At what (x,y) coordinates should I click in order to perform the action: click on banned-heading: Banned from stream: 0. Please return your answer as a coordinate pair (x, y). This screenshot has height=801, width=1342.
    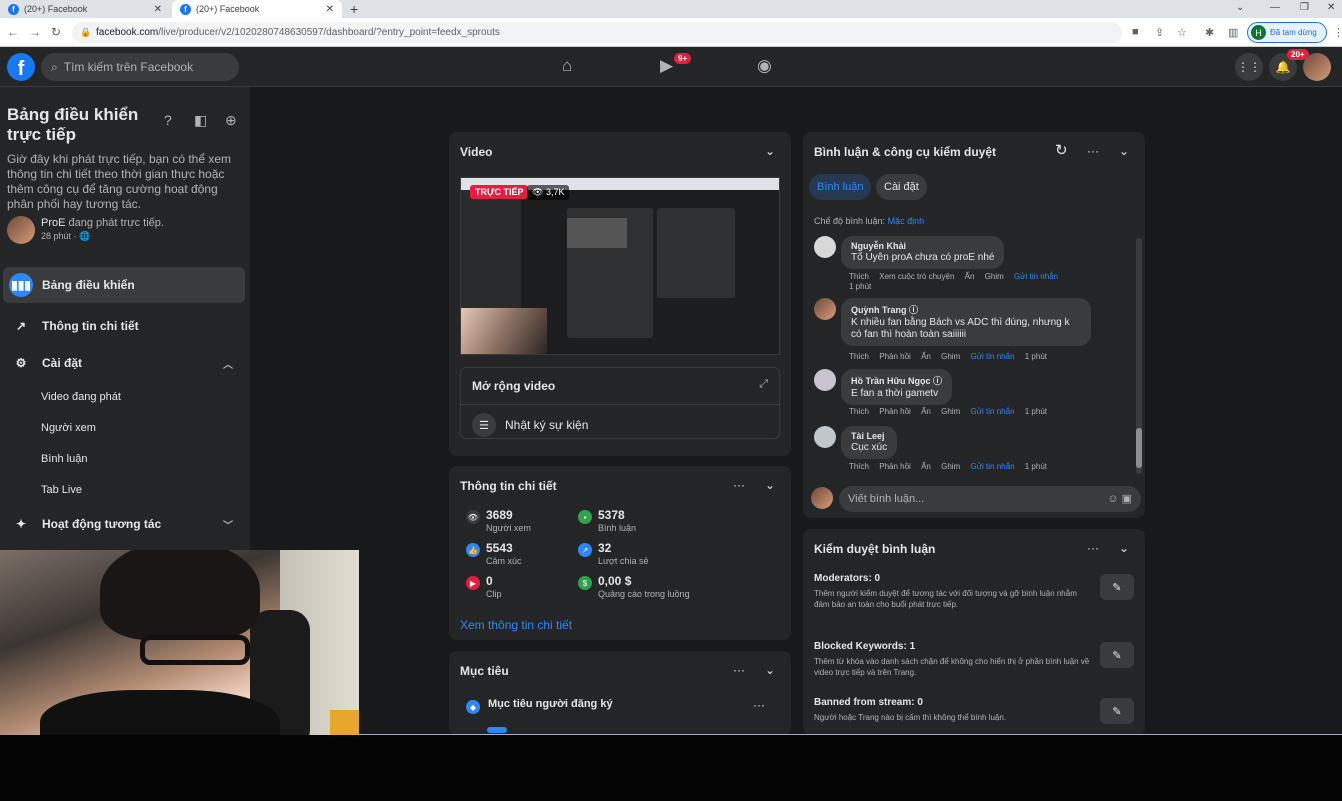
    Looking at the image, I should click on (868, 702).